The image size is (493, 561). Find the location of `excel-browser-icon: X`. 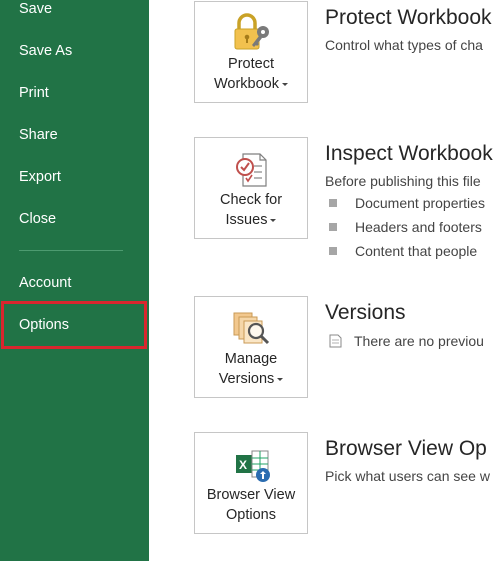

excel-browser-icon: X is located at coordinates (253, 466).